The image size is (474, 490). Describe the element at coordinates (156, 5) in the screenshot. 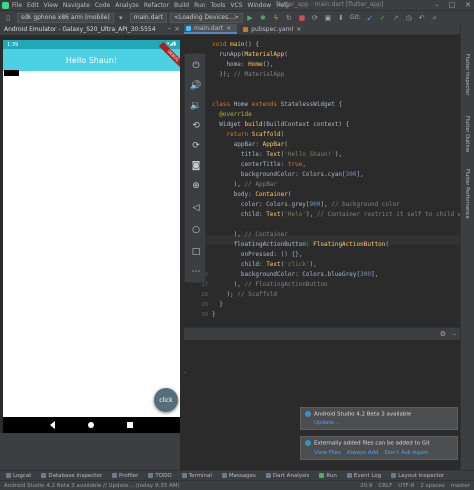

I see `menu-refactor: Refactor` at that location.